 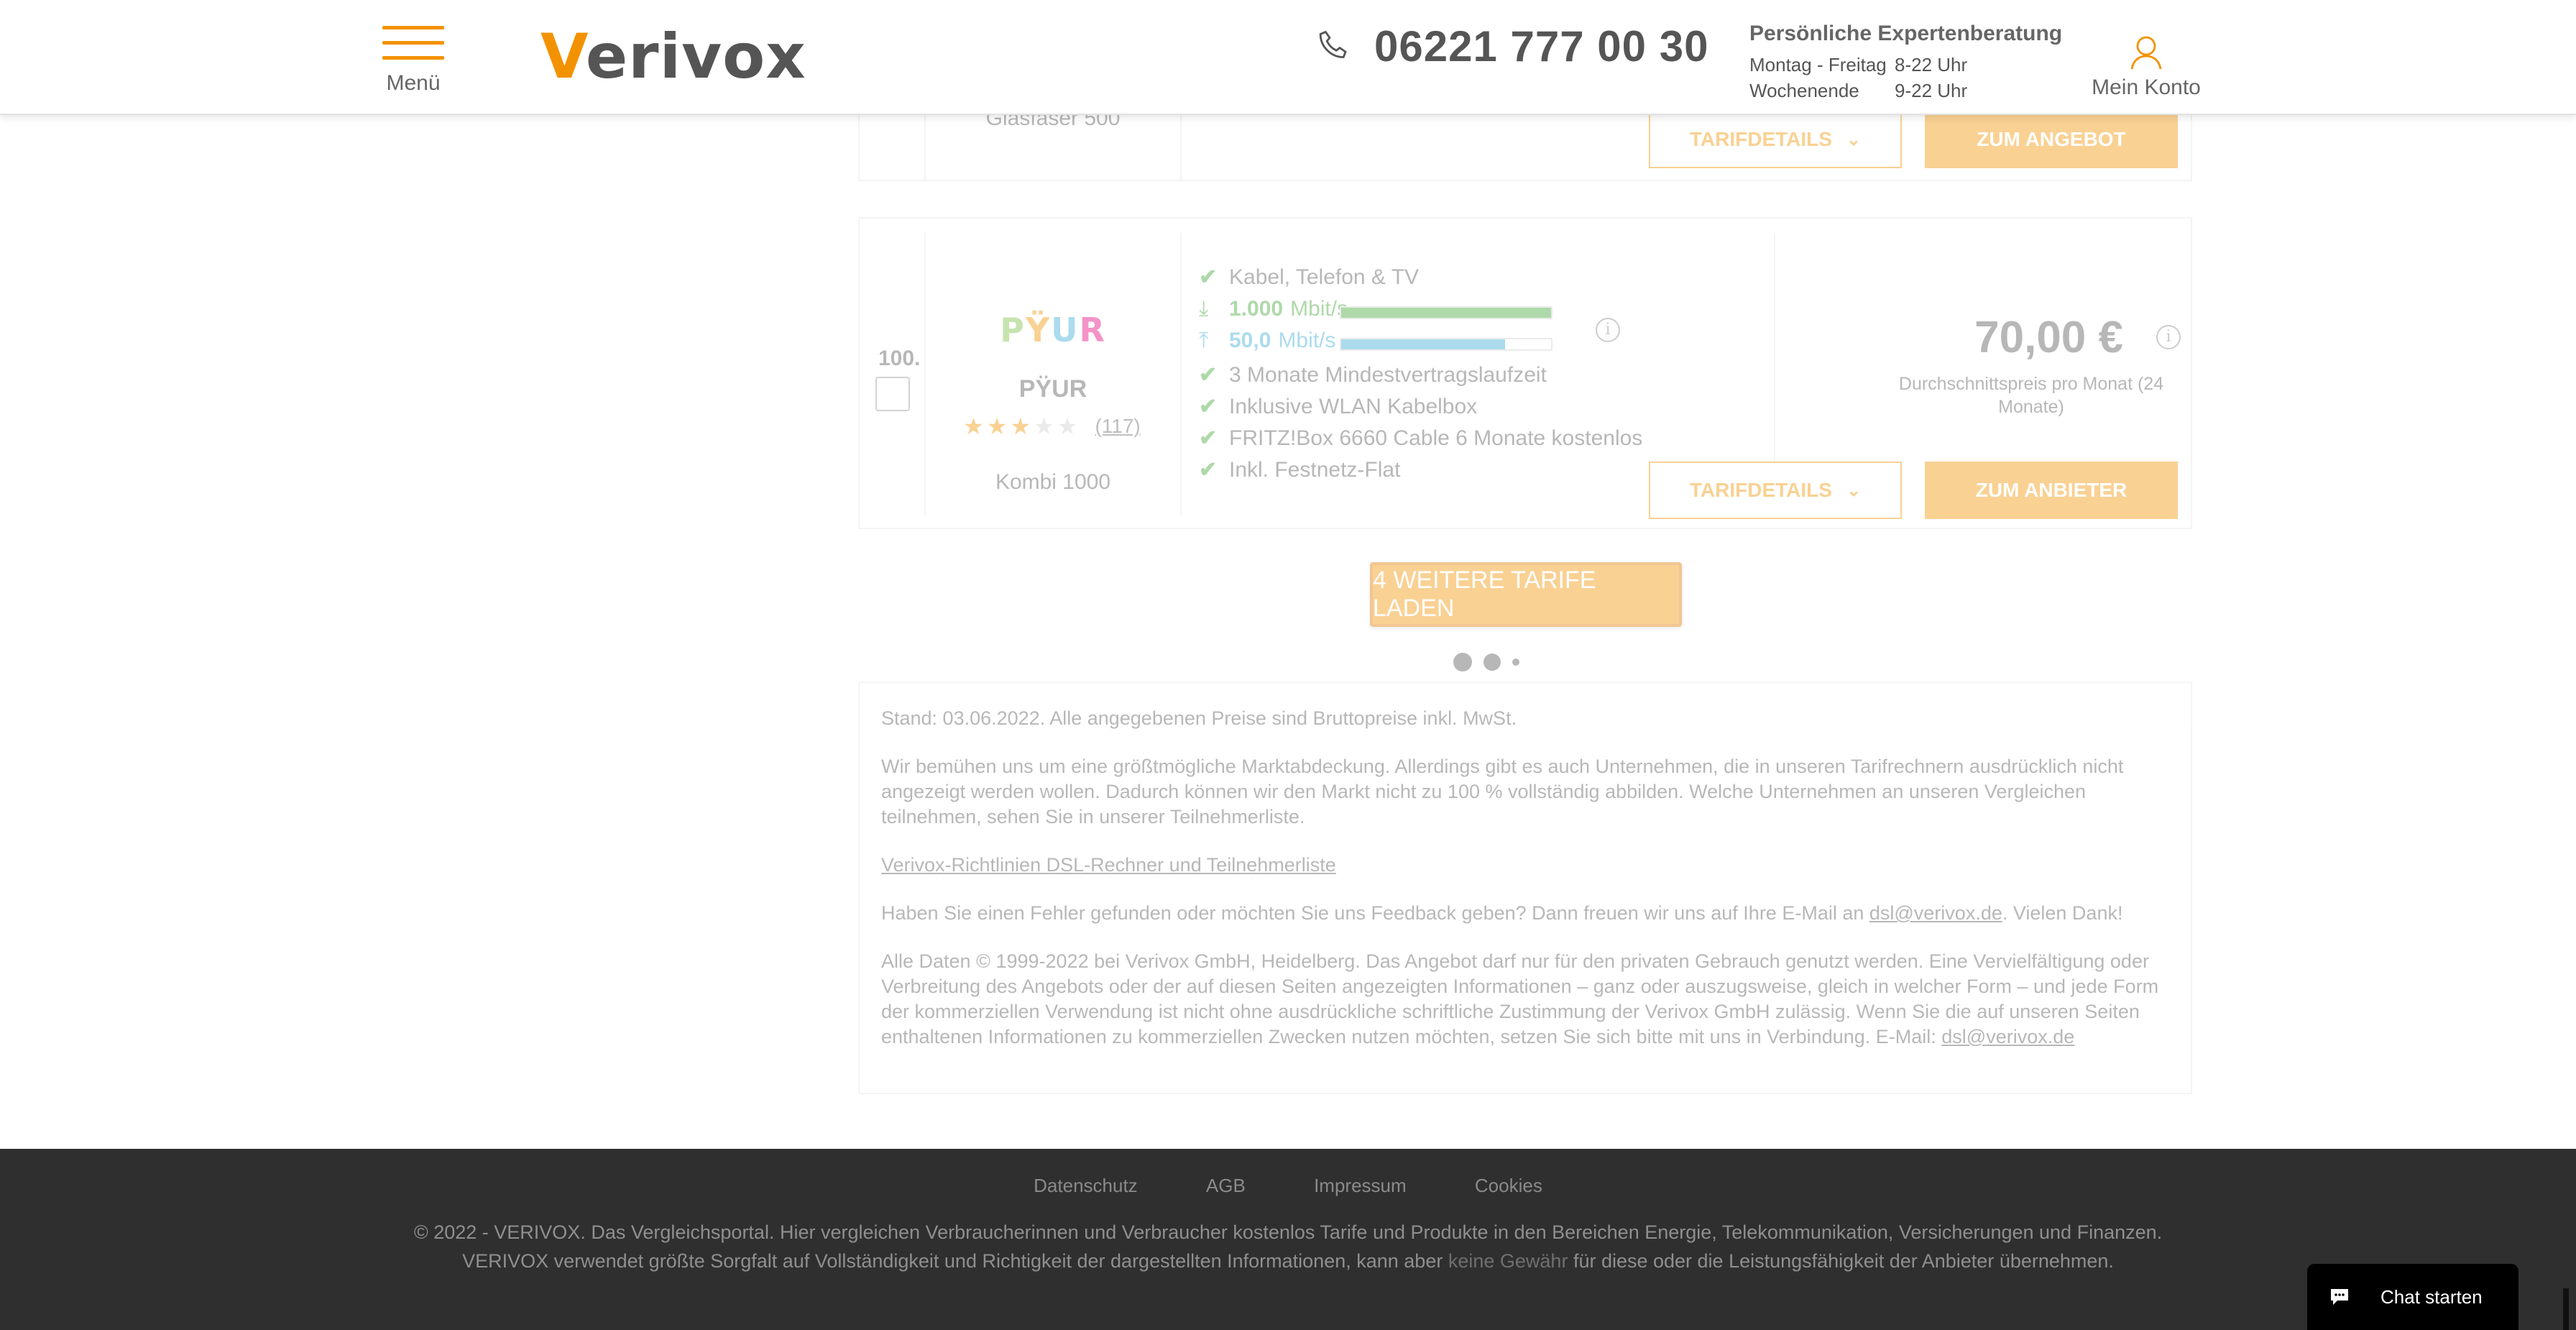 I want to click on consult-title: Persönliche Expertenberatung, so click(x=1906, y=33).